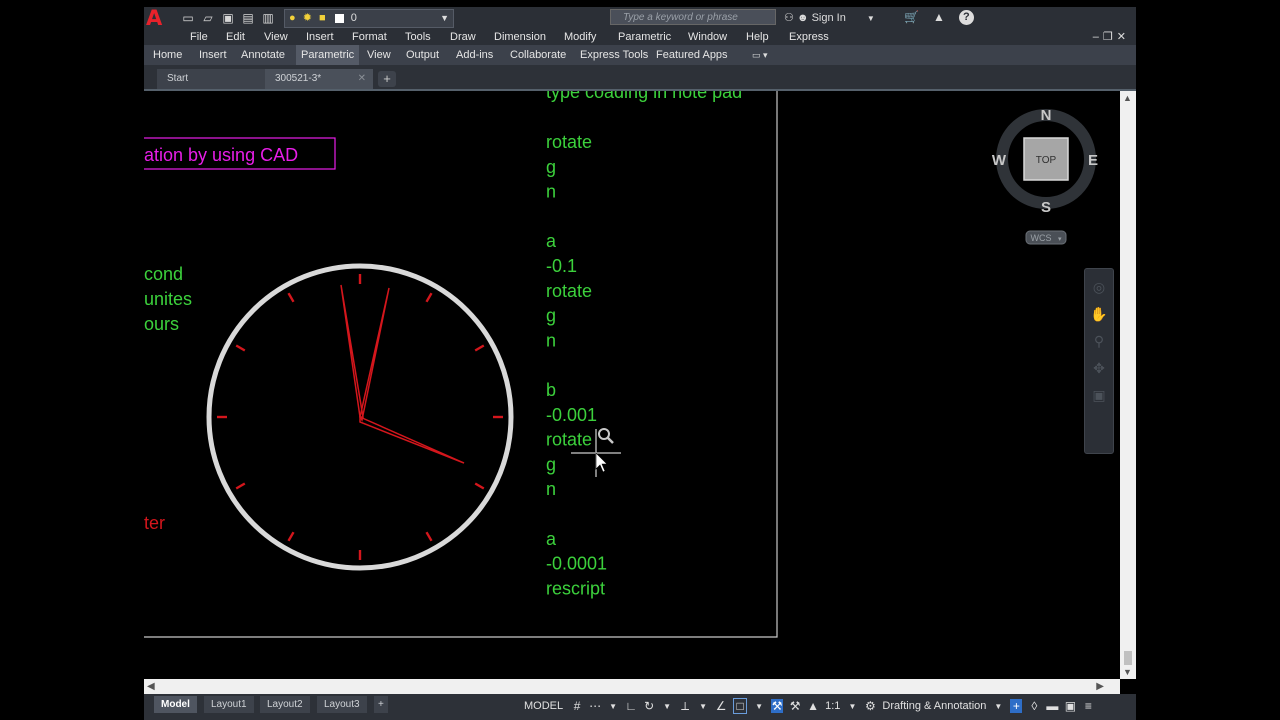  I want to click on horizontal-scrollbar: ◀ ▶, so click(632, 686).